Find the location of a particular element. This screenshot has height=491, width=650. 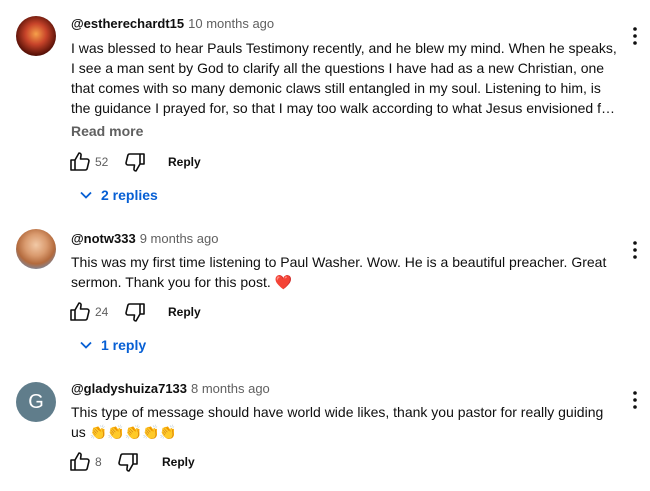

heart-emoji: ❤️ is located at coordinates (283, 282).